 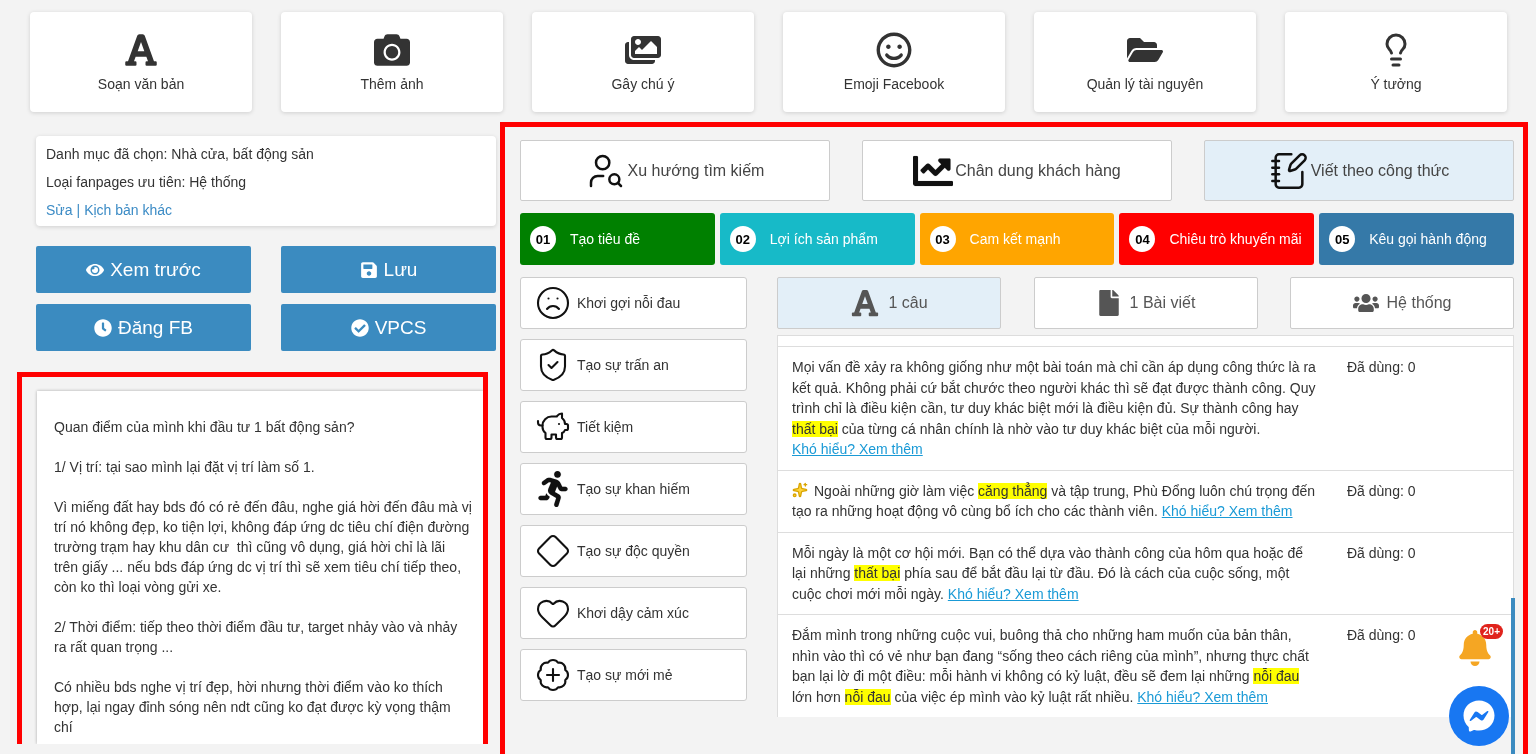 I want to click on step-button: 03 Cam kết mạnh, so click(x=1017, y=239).